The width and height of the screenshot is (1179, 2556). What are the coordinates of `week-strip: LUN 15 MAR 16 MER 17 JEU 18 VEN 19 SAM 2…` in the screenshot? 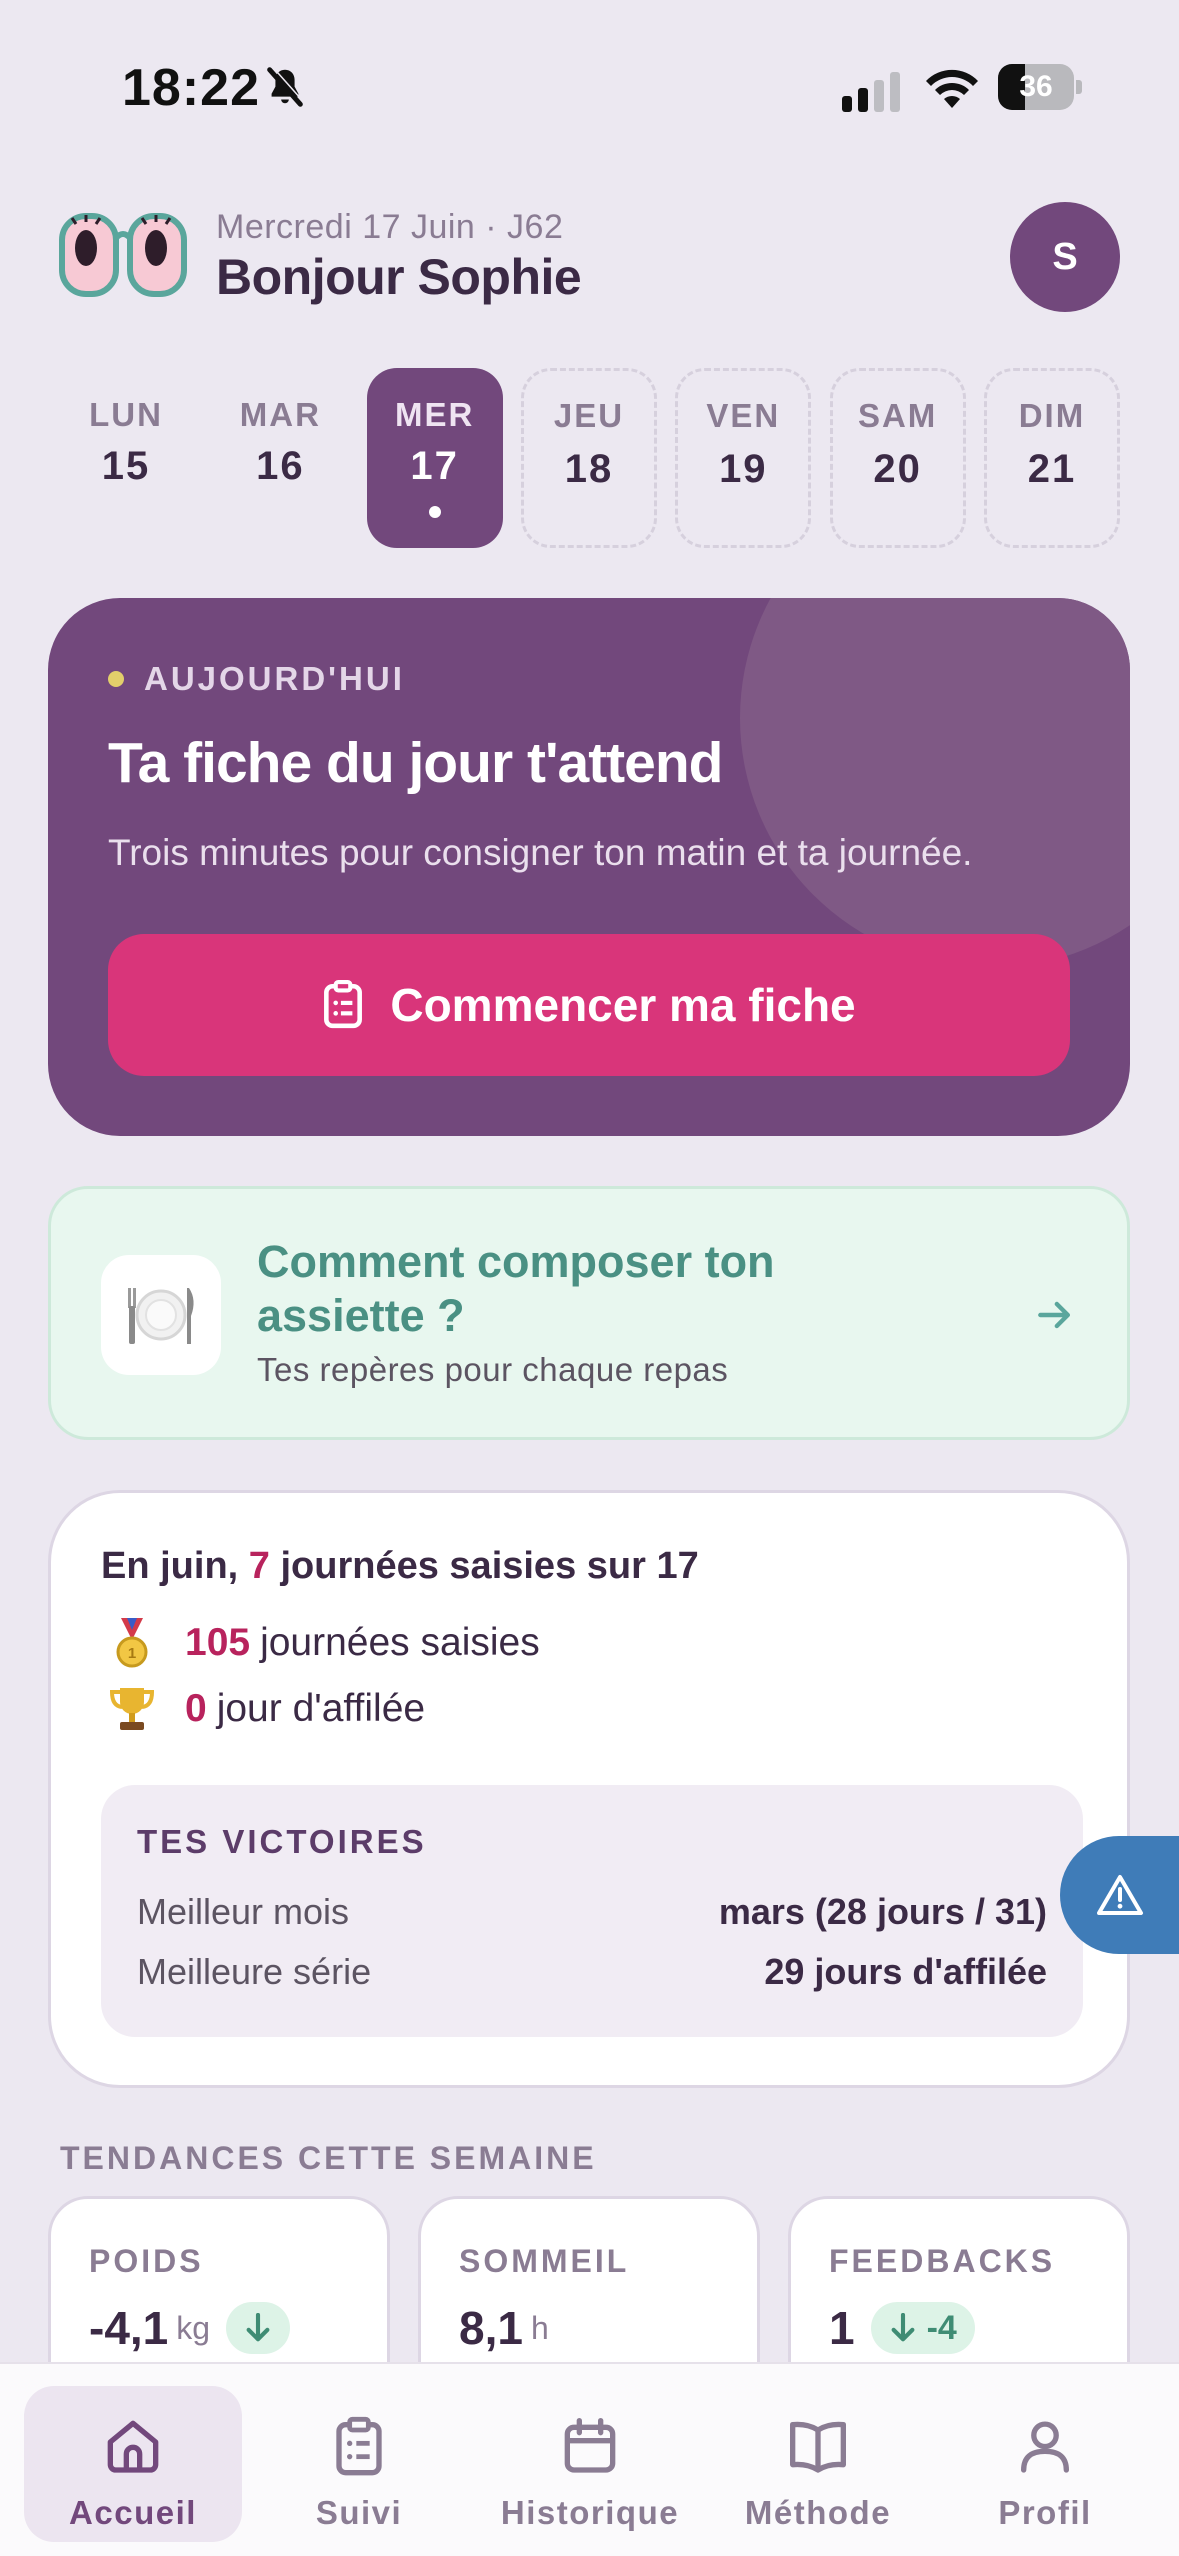 It's located at (589, 459).